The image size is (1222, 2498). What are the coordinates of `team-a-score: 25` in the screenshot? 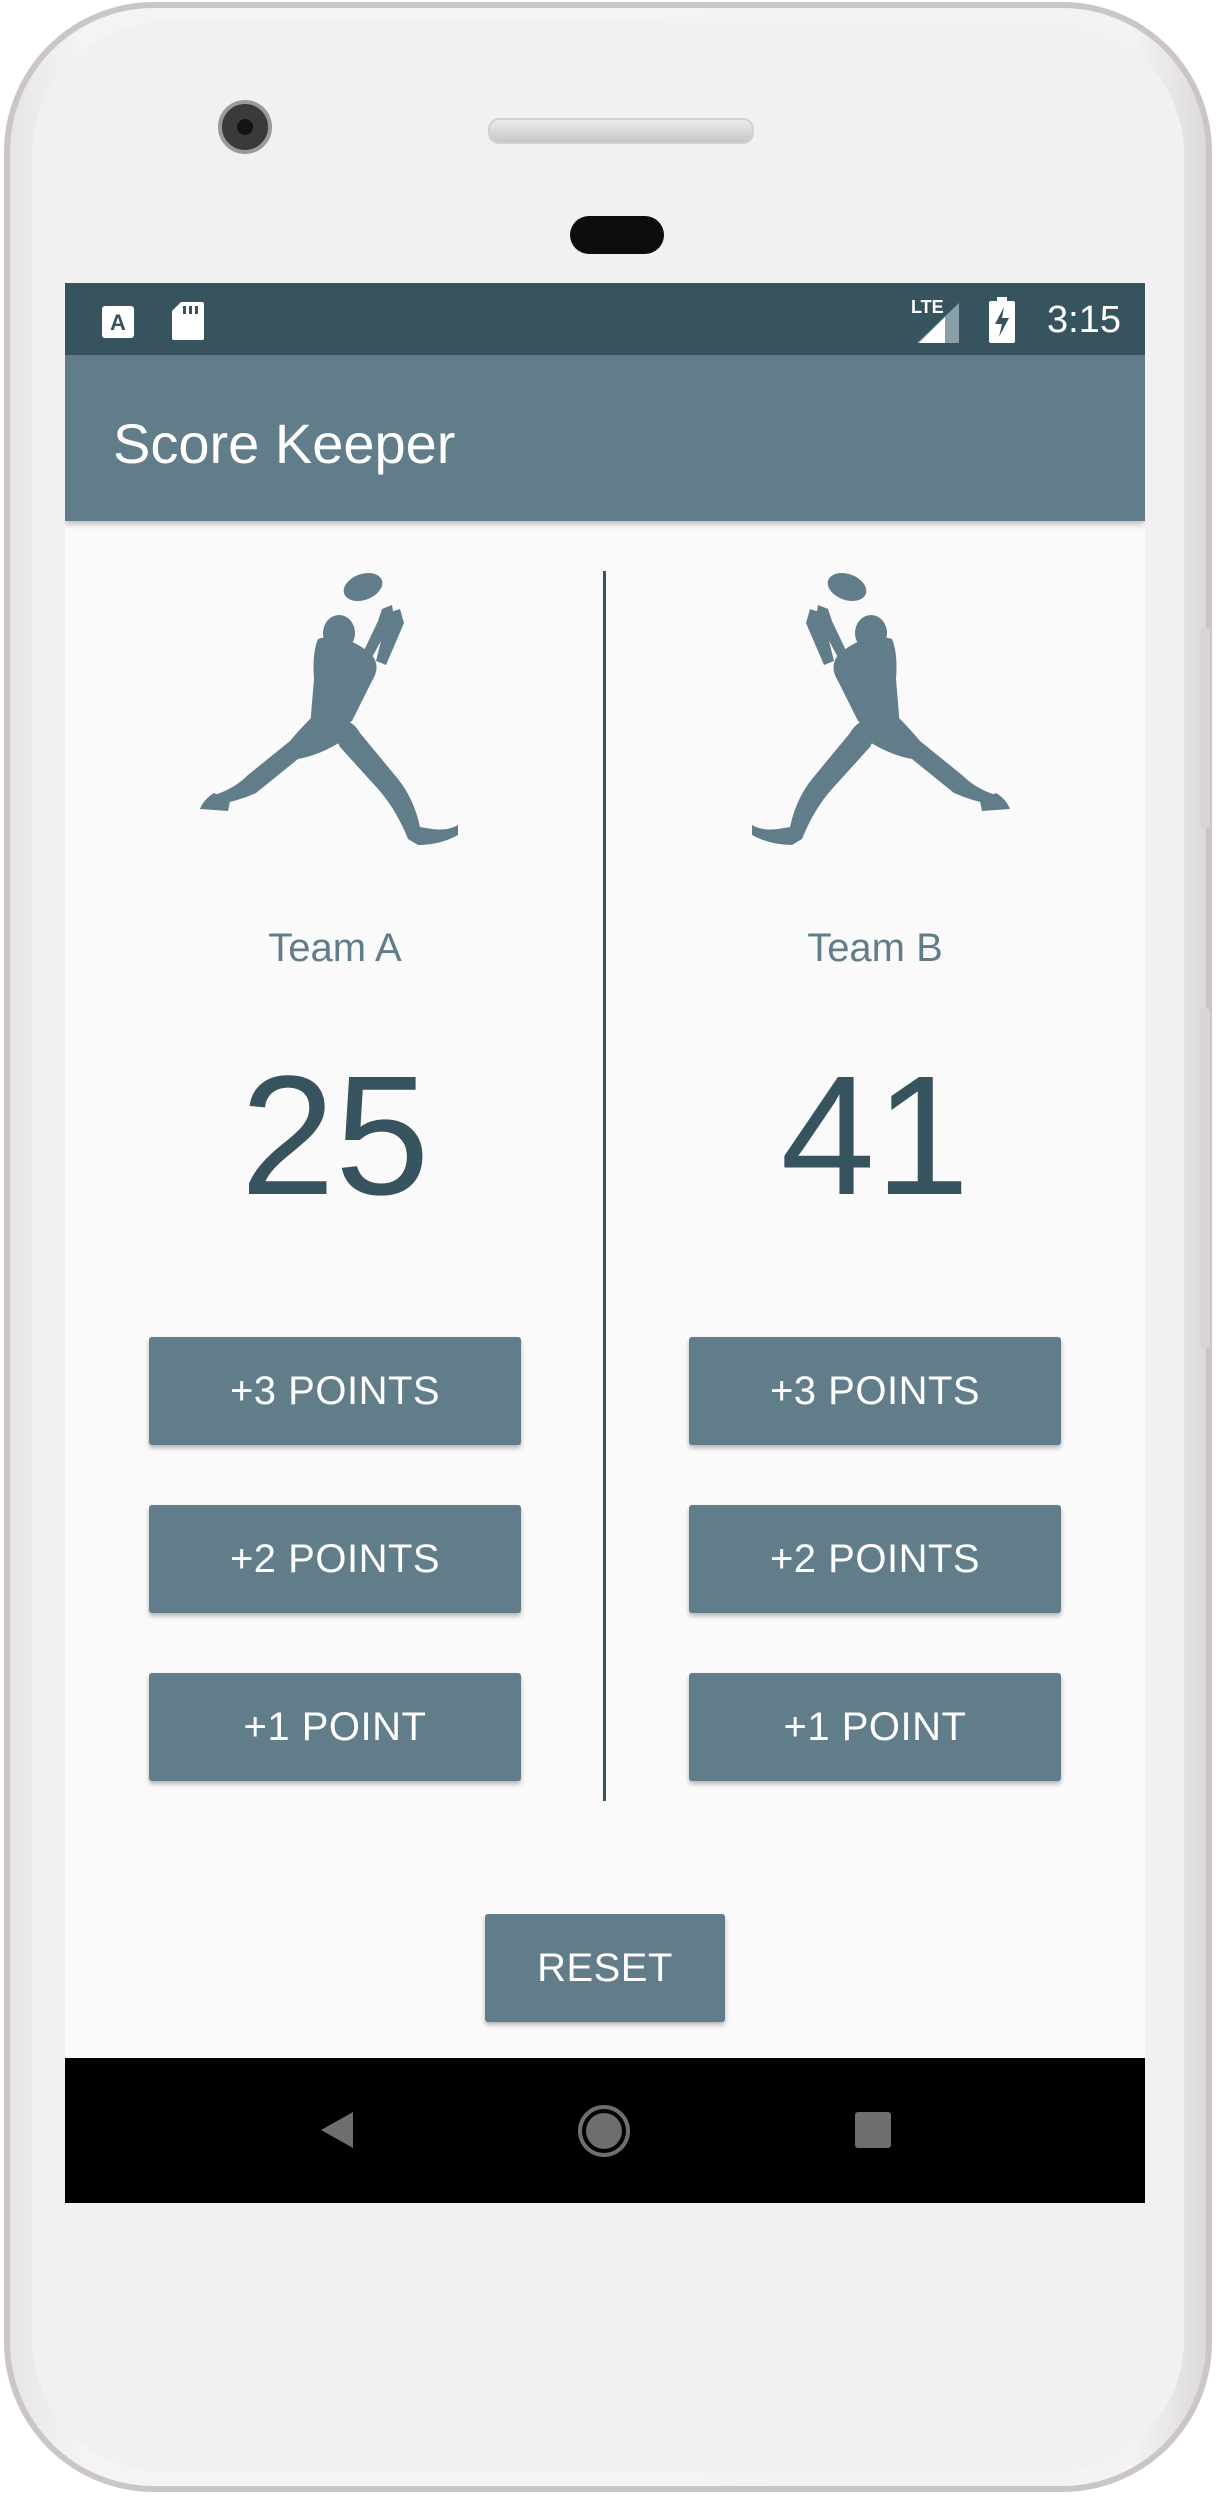 It's located at (335, 1136).